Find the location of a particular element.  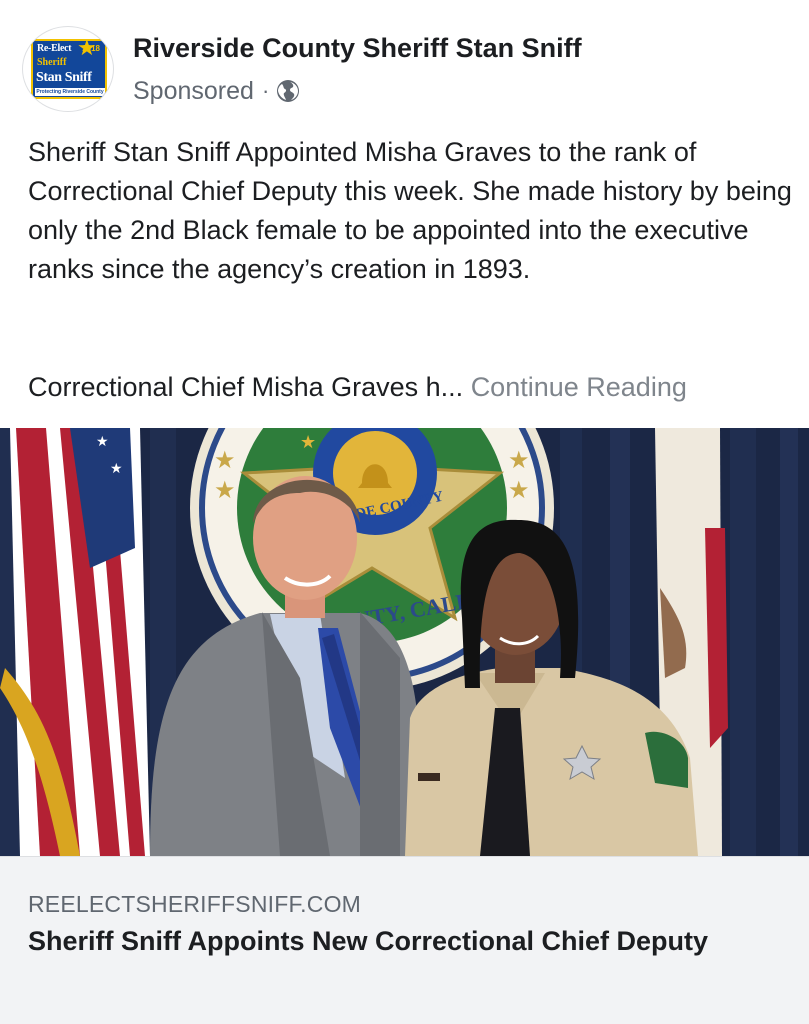

logo-text-name: Stan Sniff is located at coordinates (64, 77).